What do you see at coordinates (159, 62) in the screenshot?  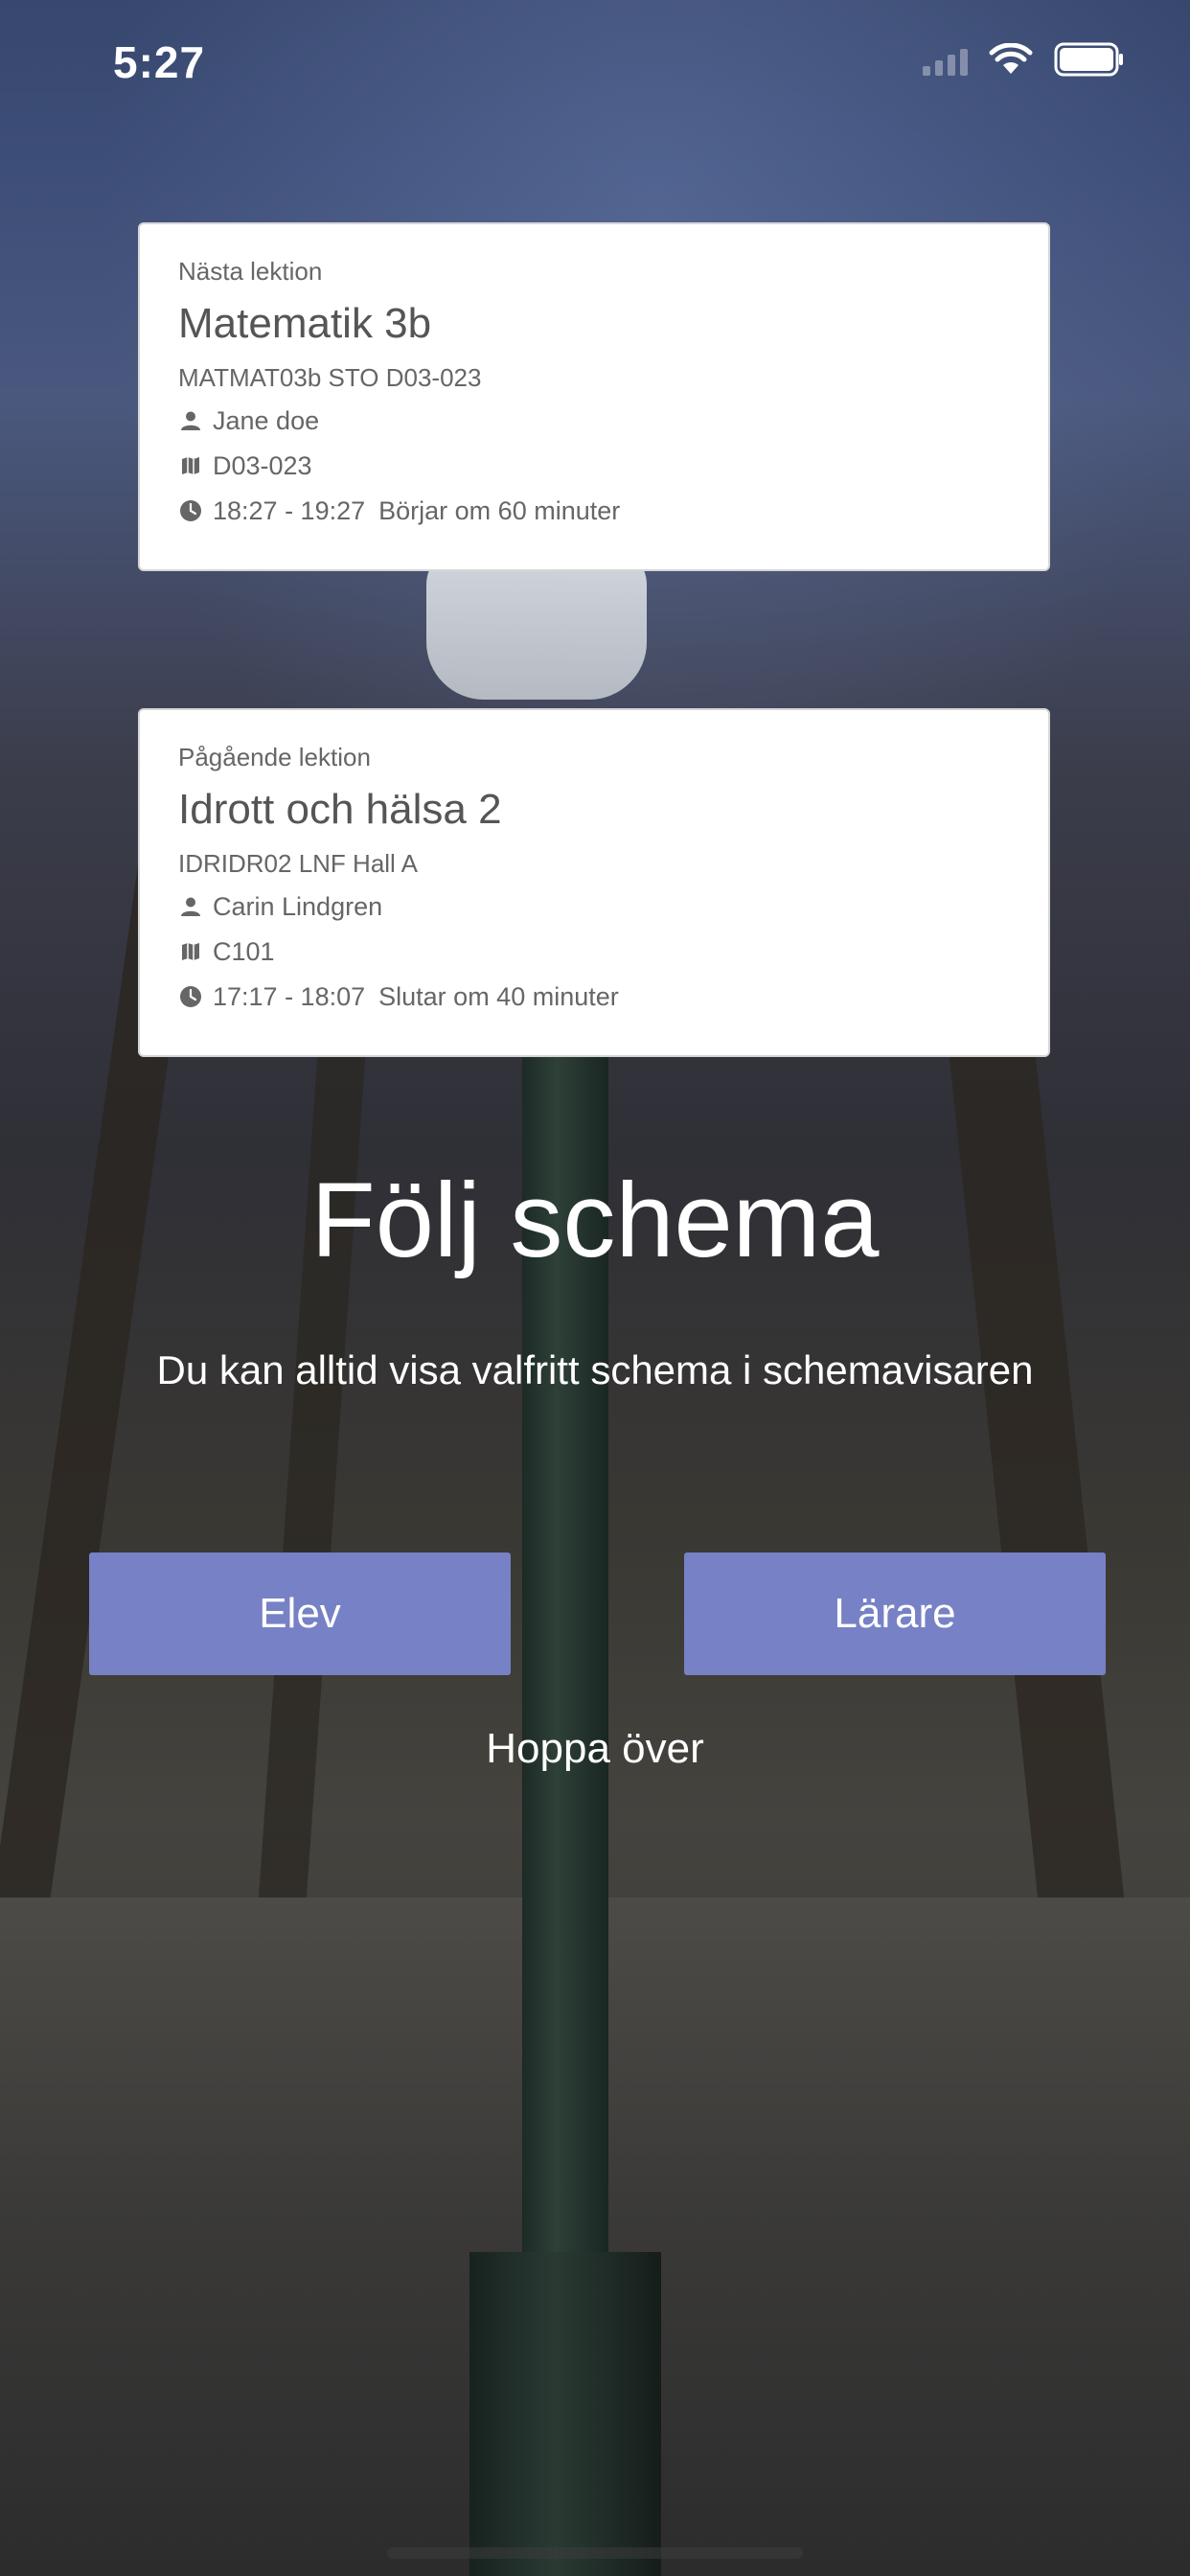 I see `status-time: 5:27` at bounding box center [159, 62].